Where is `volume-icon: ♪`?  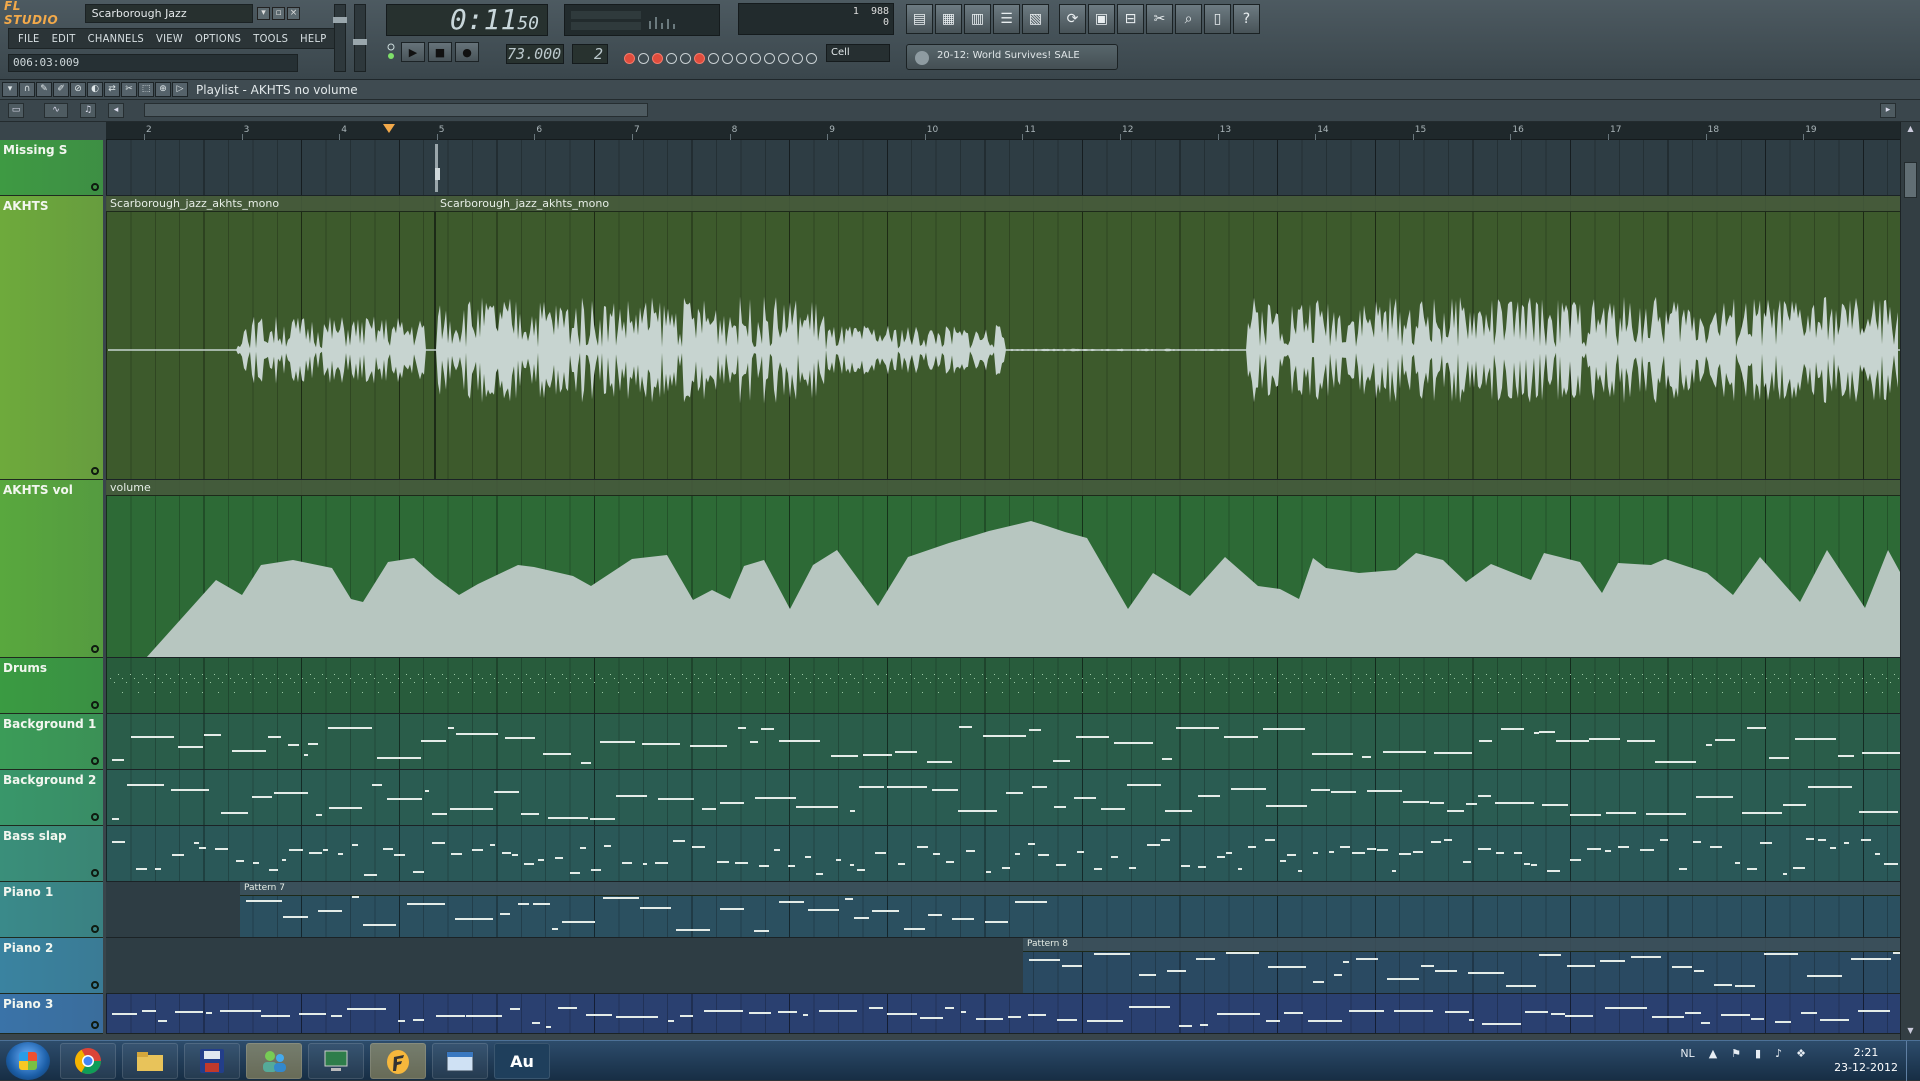 volume-icon: ♪ is located at coordinates (1778, 1053).